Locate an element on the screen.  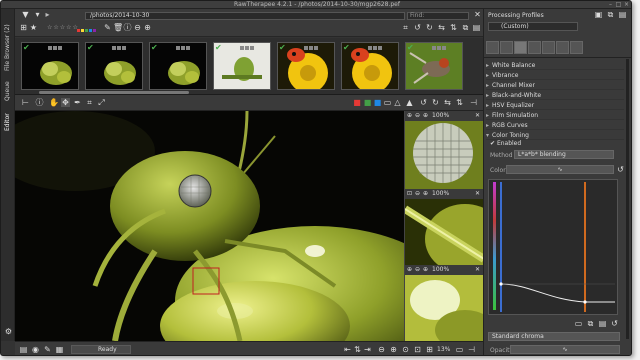
hand-tool-icon: ✋ is located at coordinates (54, 102).